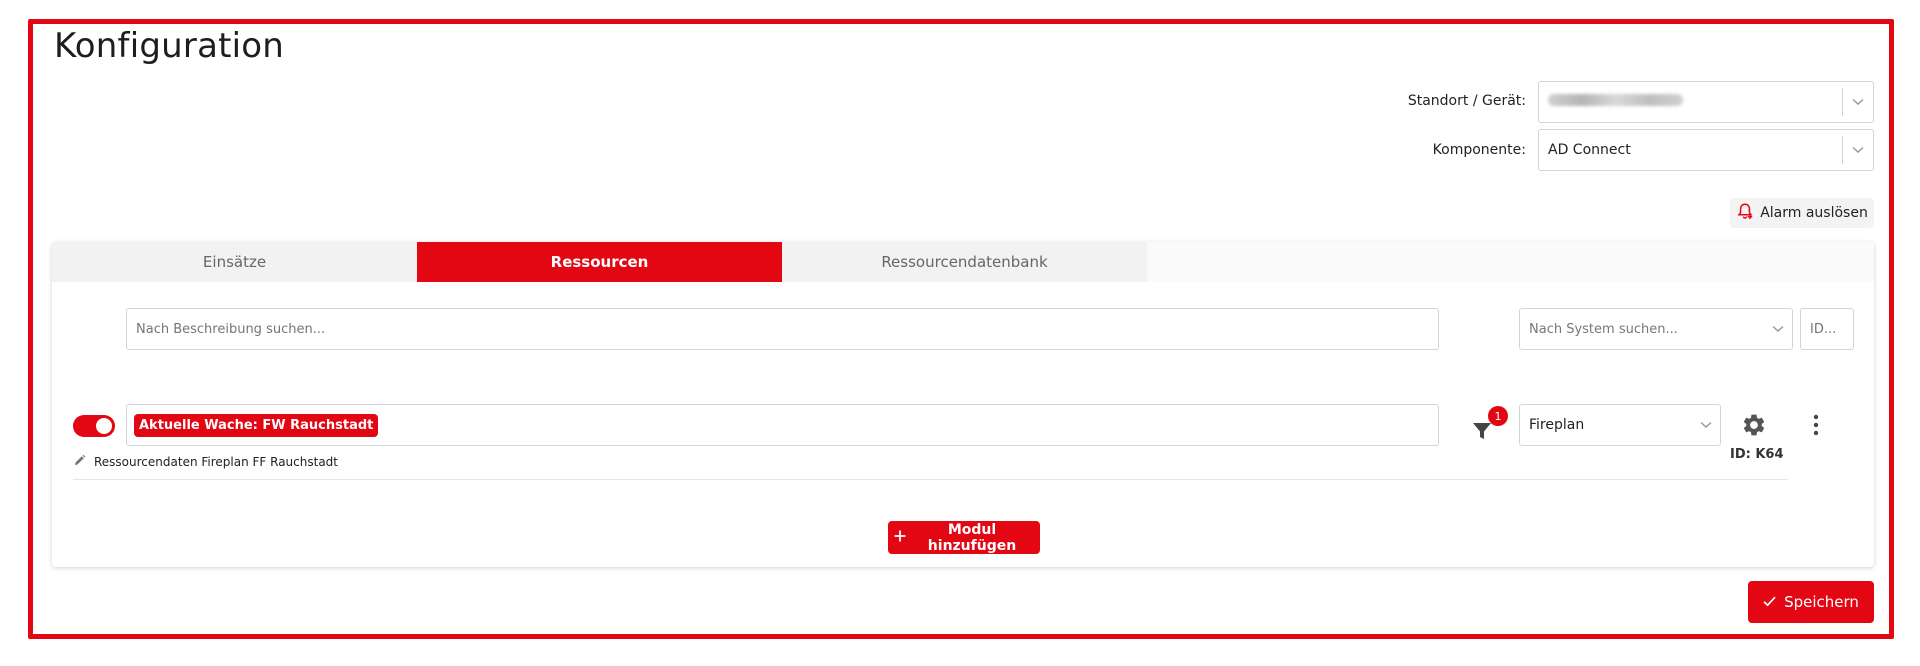 This screenshot has width=1920, height=666. I want to click on plus-icon, so click(900, 538).